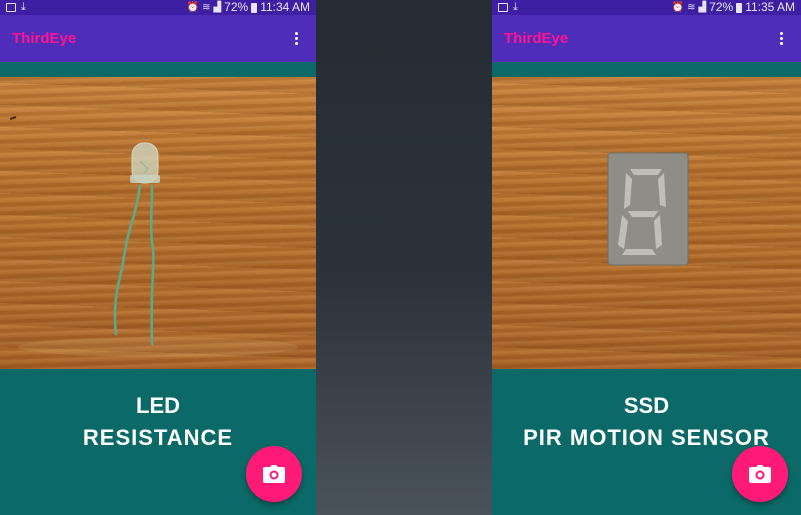 This screenshot has width=801, height=515. What do you see at coordinates (646, 7) in the screenshot?
I see `status-bar: ⤓ ⏰ ≋ ▟ 72% 11:35 AM` at bounding box center [646, 7].